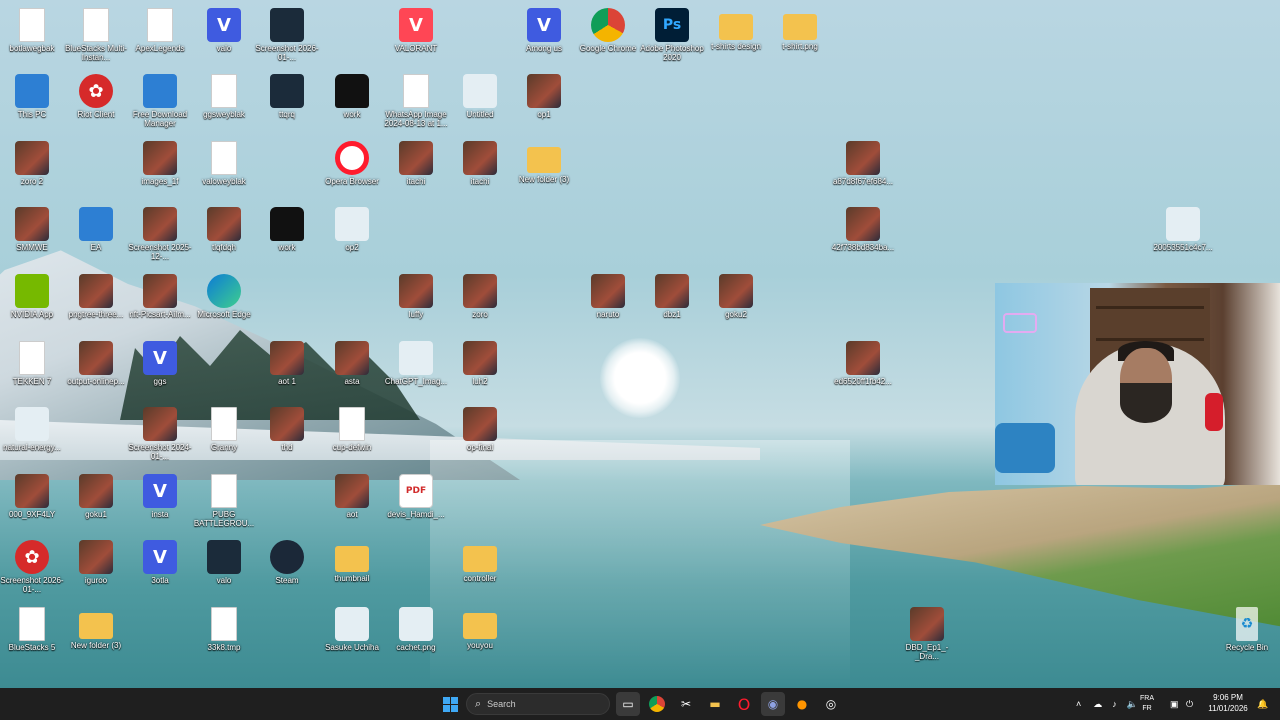 This screenshot has width=1280, height=720. I want to click on chrome-taskbar-icon, so click(657, 704).